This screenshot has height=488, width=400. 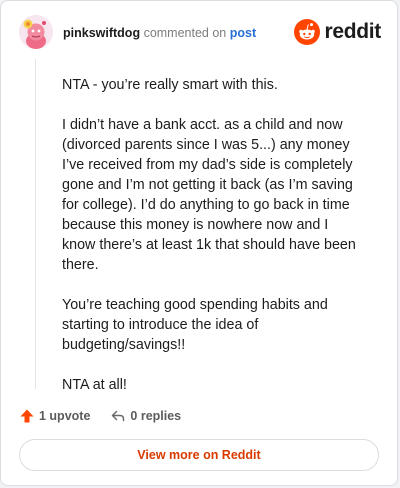 I want to click on comment-paragraph: NTA - you’re really smart with this., so click(x=170, y=85).